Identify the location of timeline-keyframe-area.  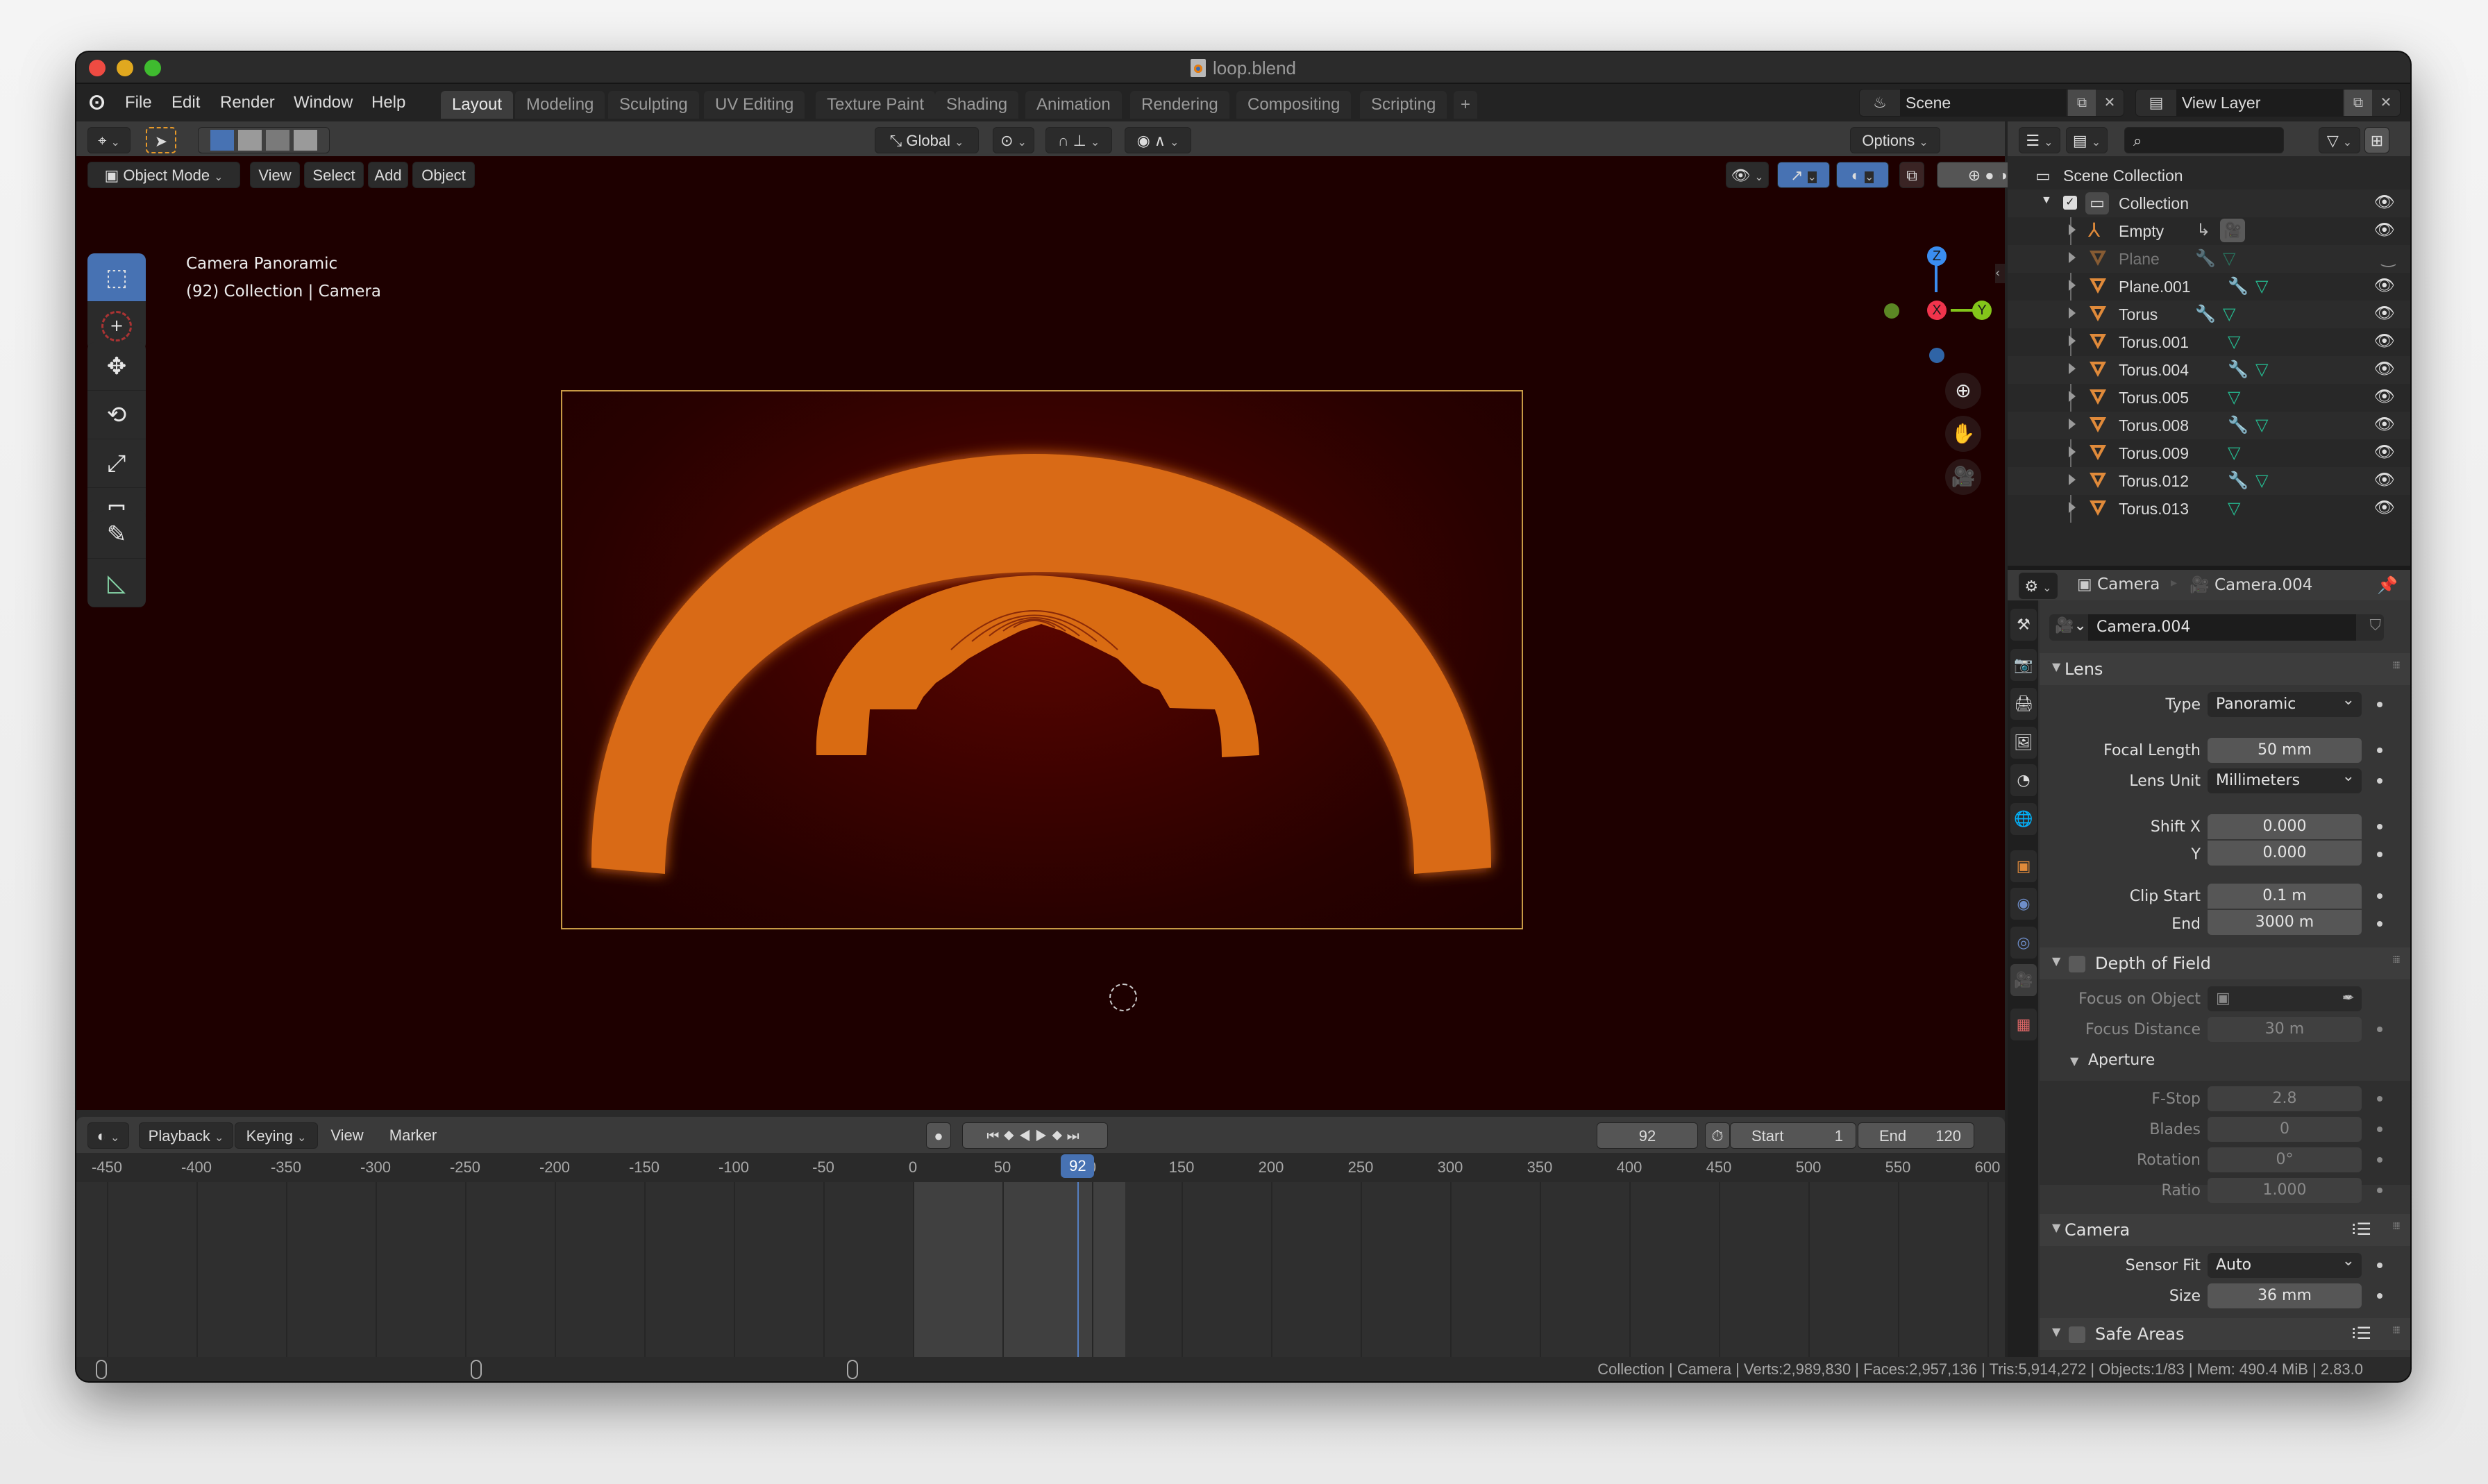
(1040, 1273).